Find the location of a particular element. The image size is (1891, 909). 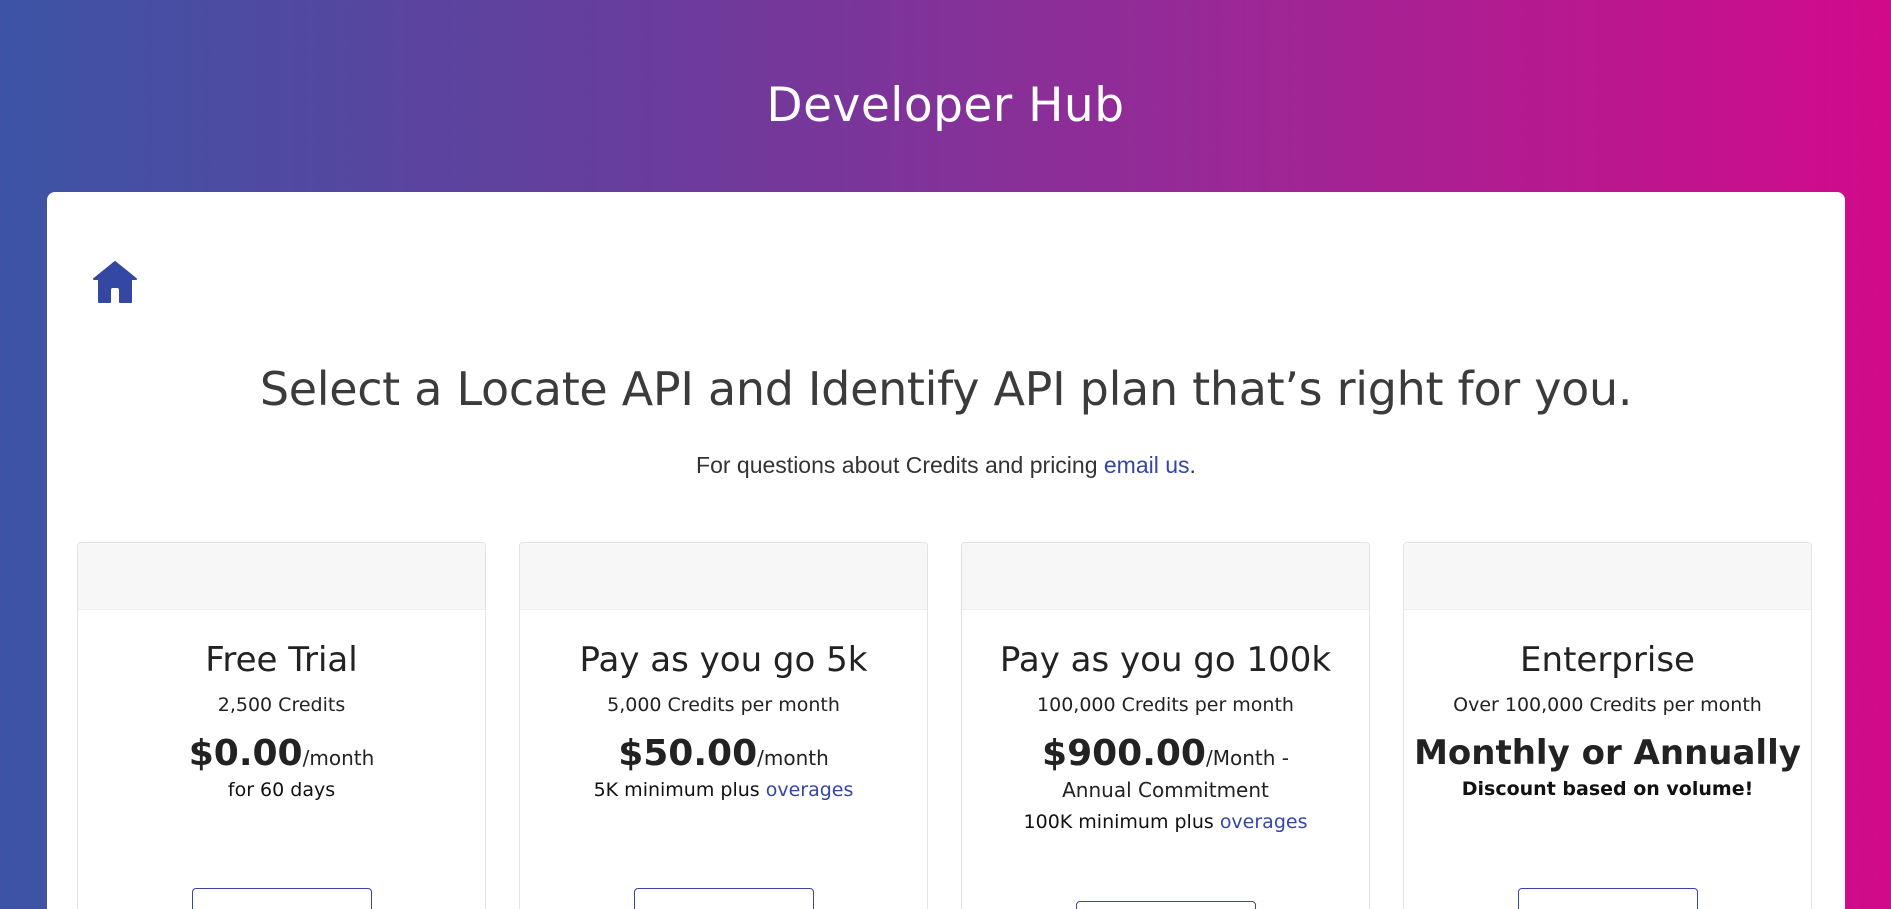

contact-sales-button is located at coordinates (1607, 898).